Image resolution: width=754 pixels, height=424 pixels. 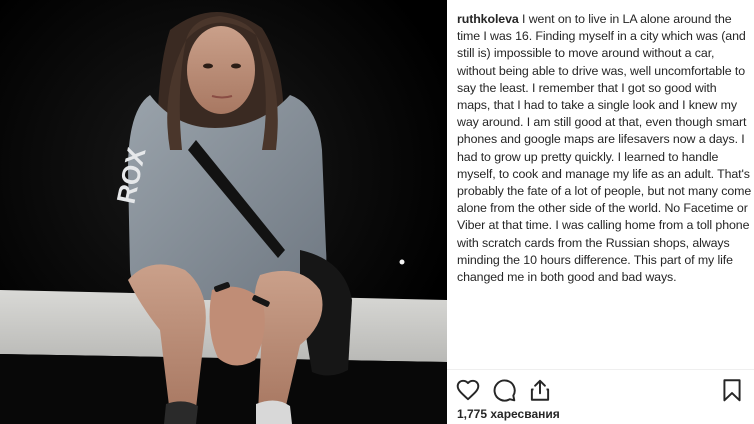 I want to click on caption-fade, so click(x=605, y=362).